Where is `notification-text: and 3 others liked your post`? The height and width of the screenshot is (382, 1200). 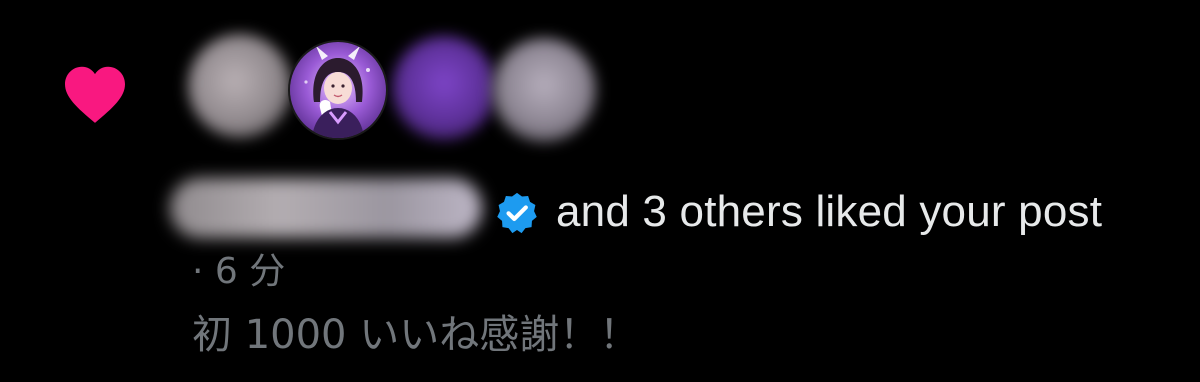 notification-text: and 3 others liked your post is located at coordinates (829, 211).